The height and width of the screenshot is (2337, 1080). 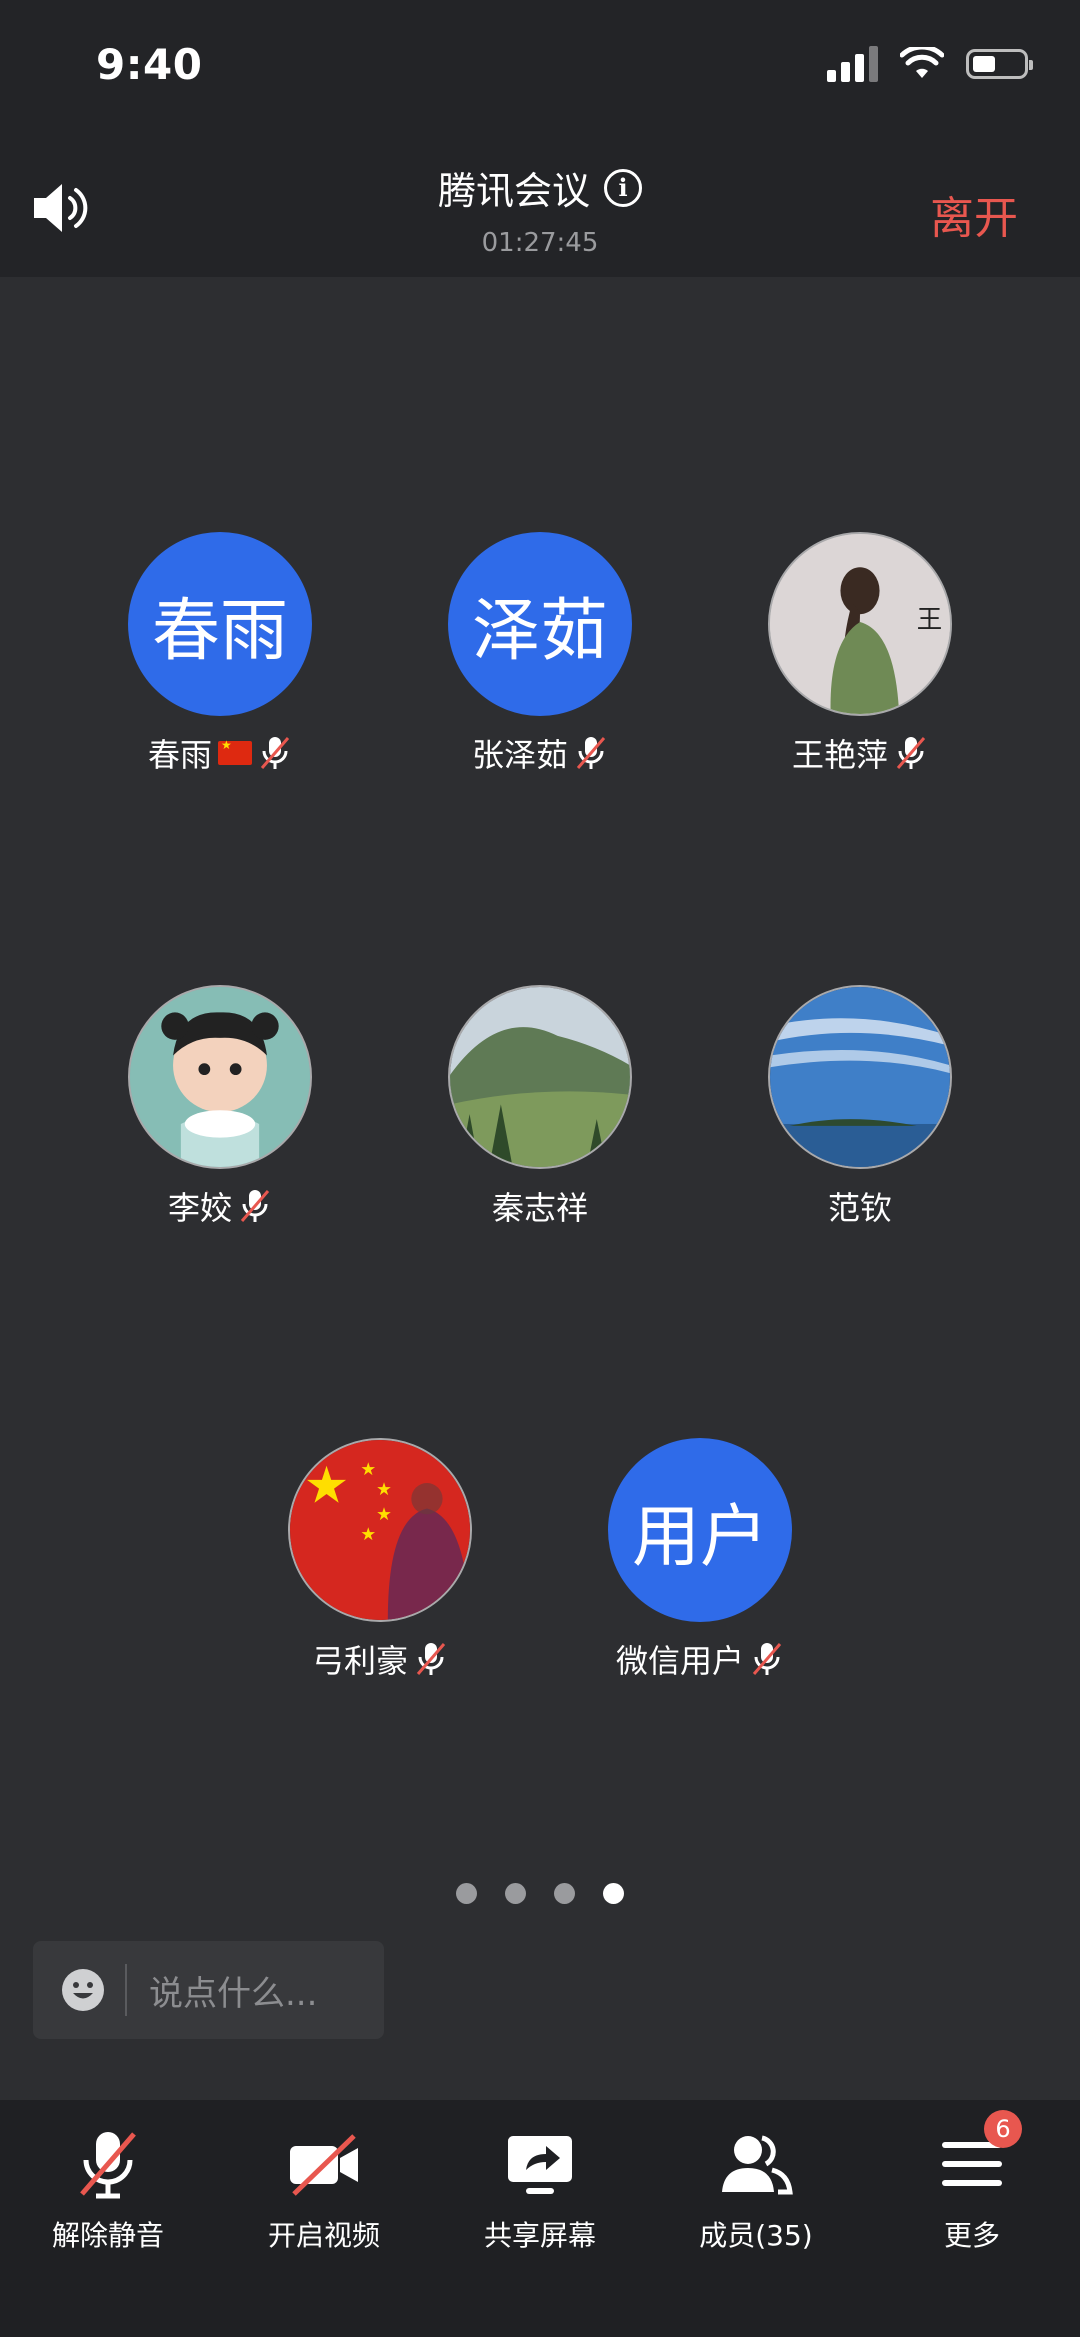 I want to click on participant-tile: ★ ★ ★ ★ ★ 弓利豪, so click(x=380, y=1560).